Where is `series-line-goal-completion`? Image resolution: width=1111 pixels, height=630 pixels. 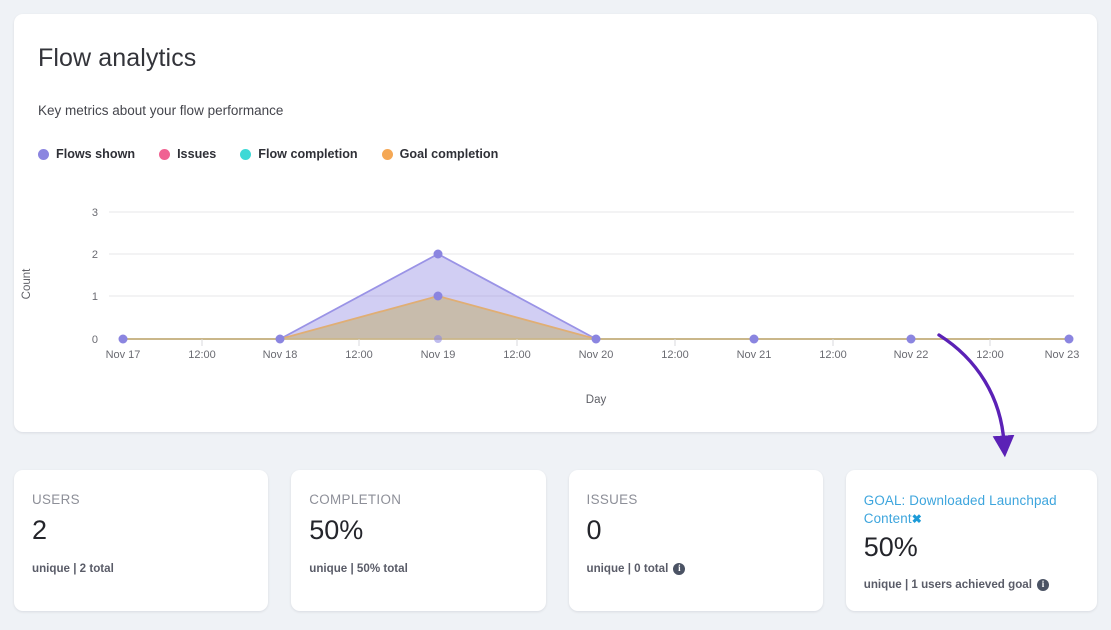 series-line-goal-completion is located at coordinates (596, 317).